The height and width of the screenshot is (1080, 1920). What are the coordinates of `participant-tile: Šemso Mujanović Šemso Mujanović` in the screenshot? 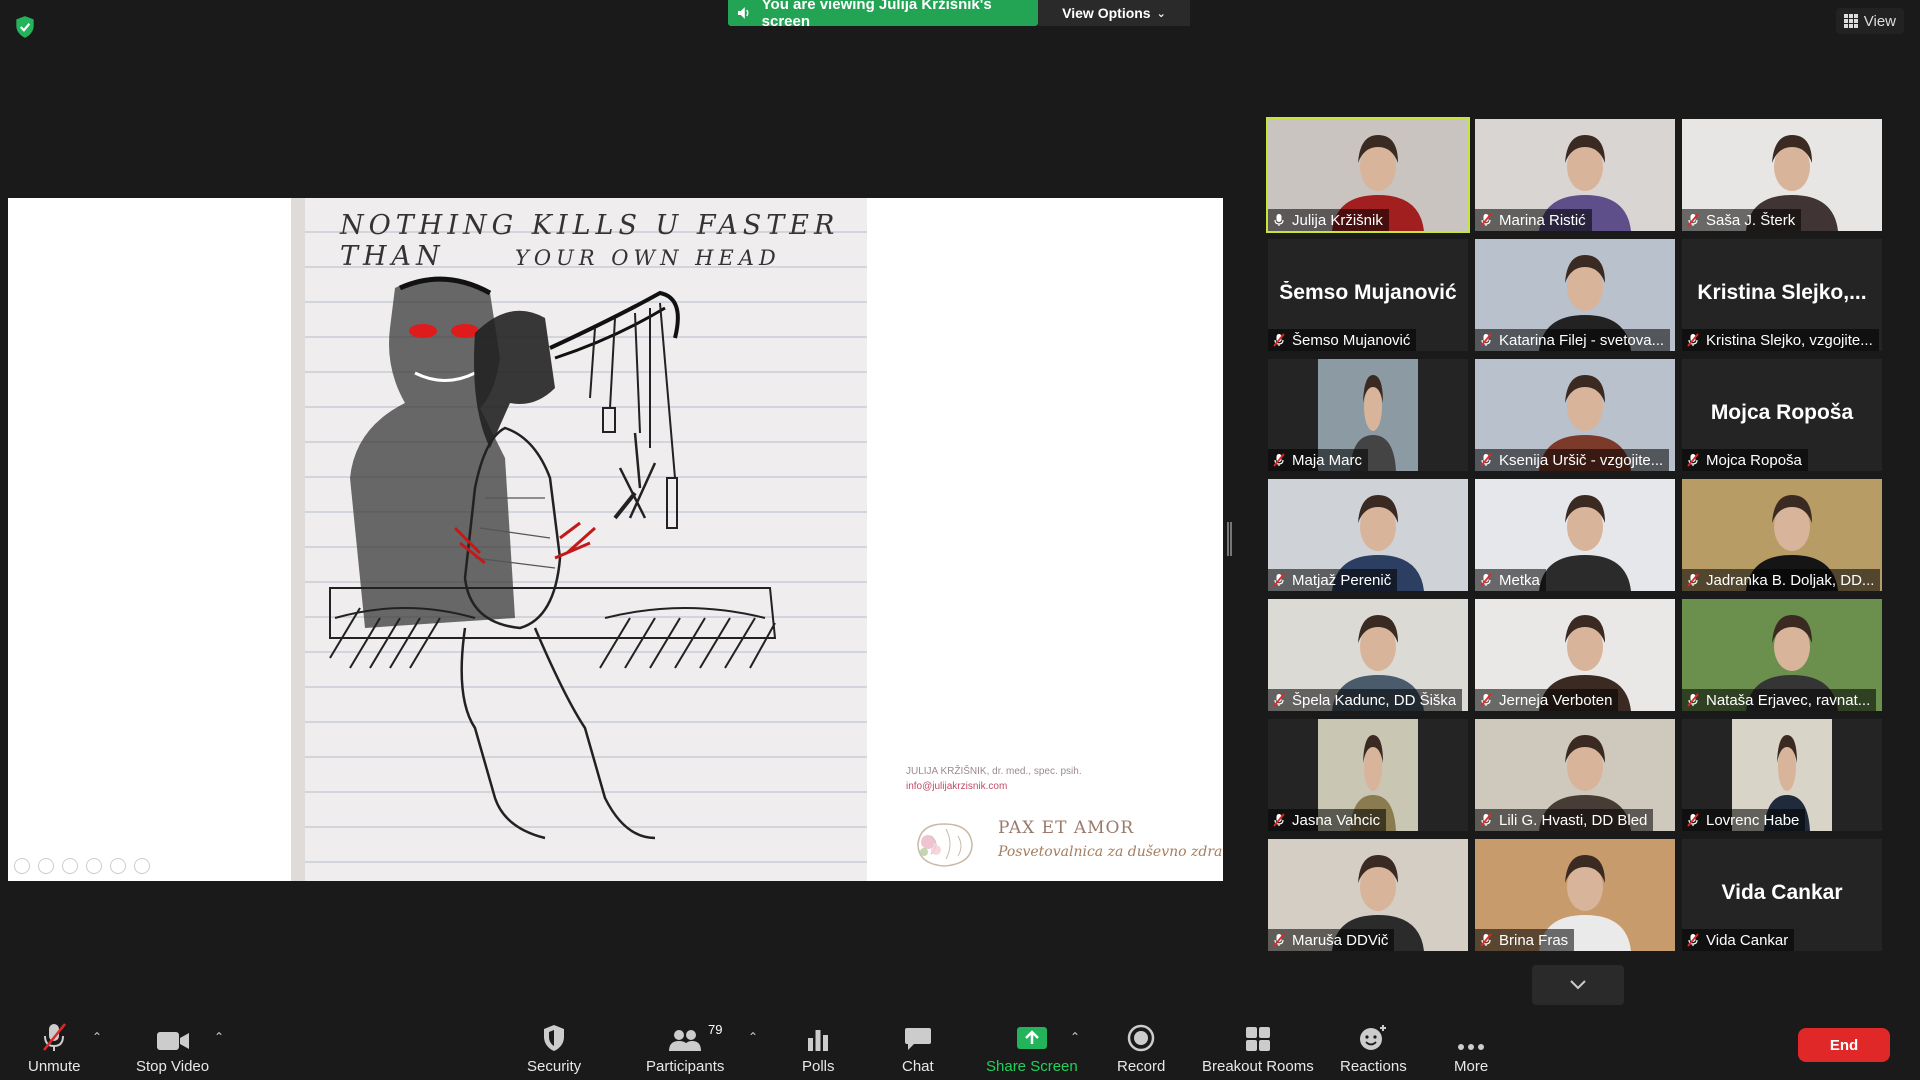 It's located at (1368, 295).